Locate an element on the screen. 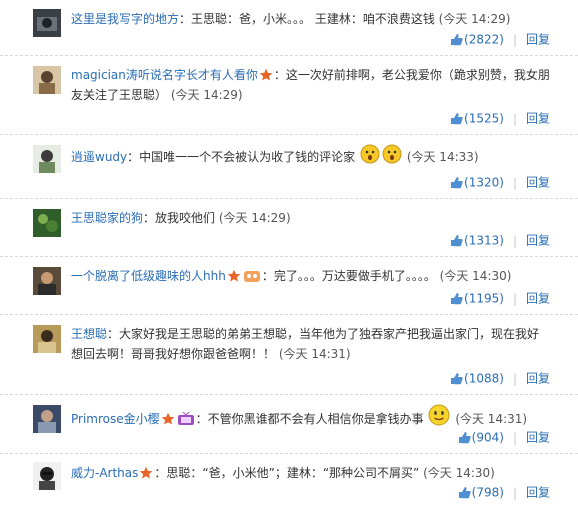 The width and height of the screenshot is (578, 523). comment-item: 王思聪家的狗：放我咬他们 (今天 14:29) (1313) | 回复 is located at coordinates (289, 228).